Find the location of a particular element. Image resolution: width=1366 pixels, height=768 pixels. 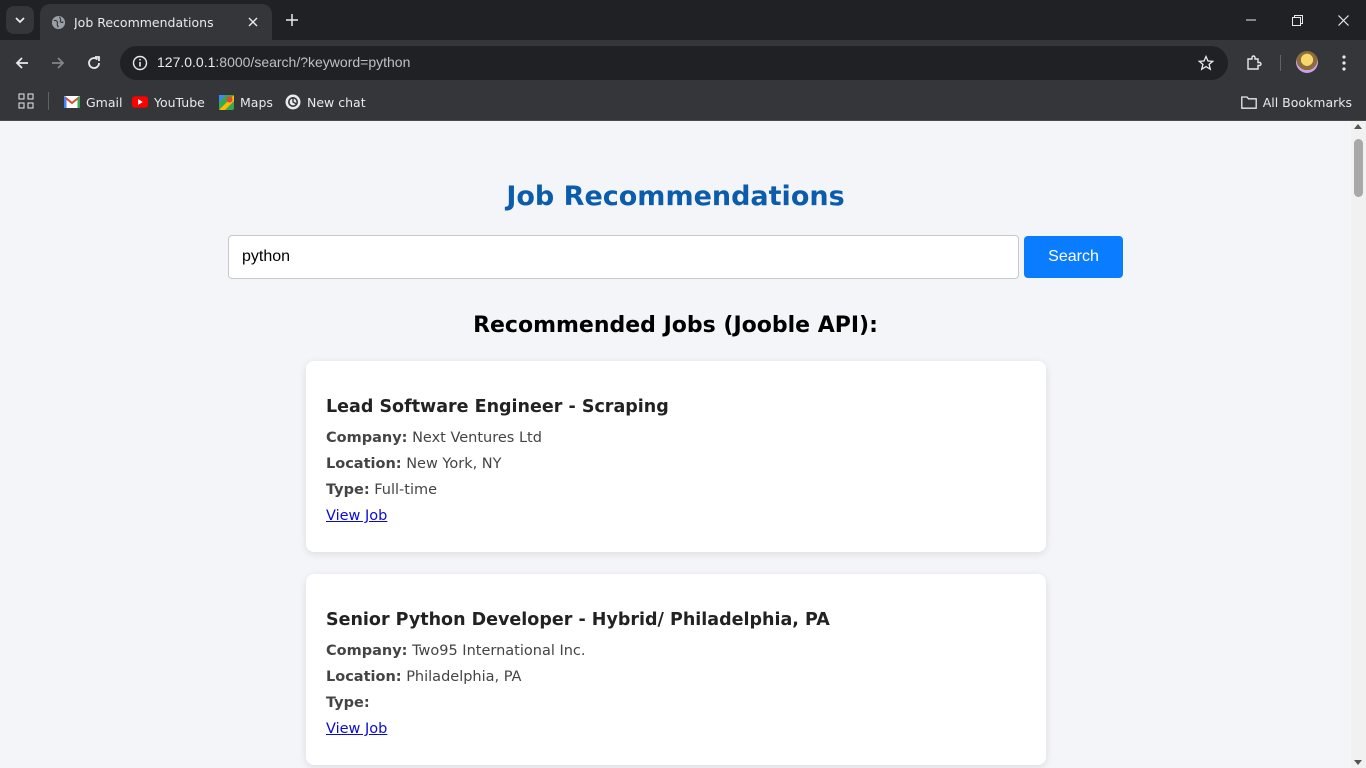

all-bookmarks-label: All Bookmarks is located at coordinates (1307, 102).